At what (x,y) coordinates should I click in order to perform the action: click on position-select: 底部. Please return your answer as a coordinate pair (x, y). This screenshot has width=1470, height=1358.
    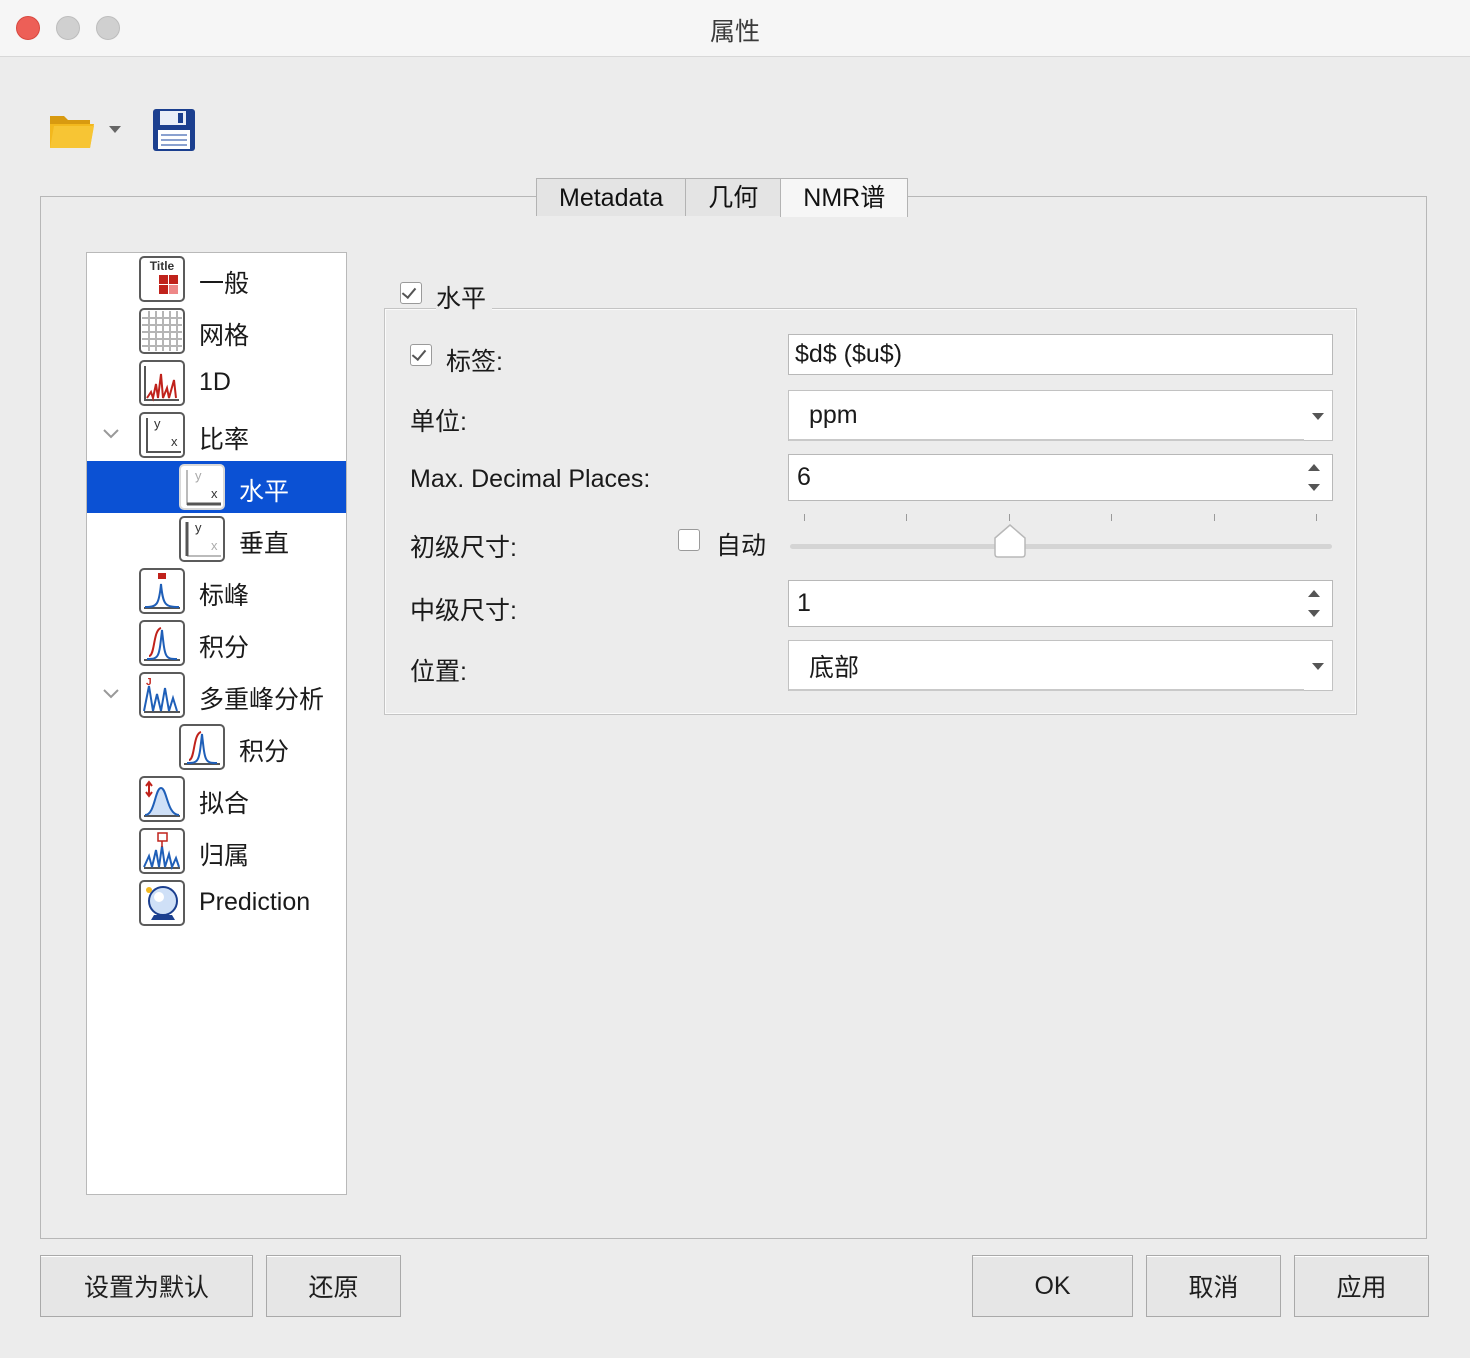
    Looking at the image, I should click on (1060, 665).